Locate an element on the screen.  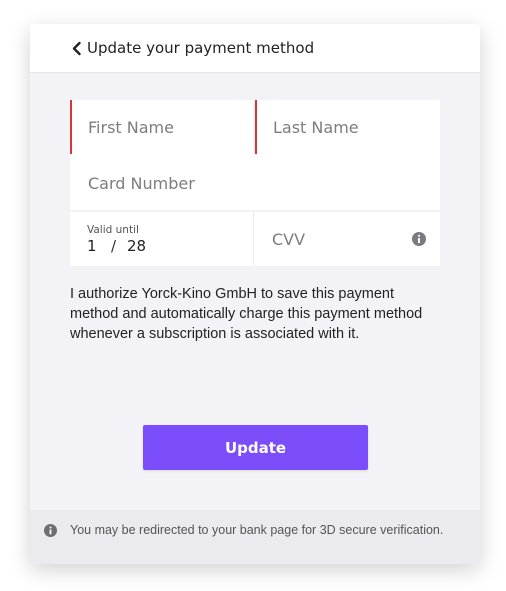
page-title: Update your payment method is located at coordinates (201, 48).